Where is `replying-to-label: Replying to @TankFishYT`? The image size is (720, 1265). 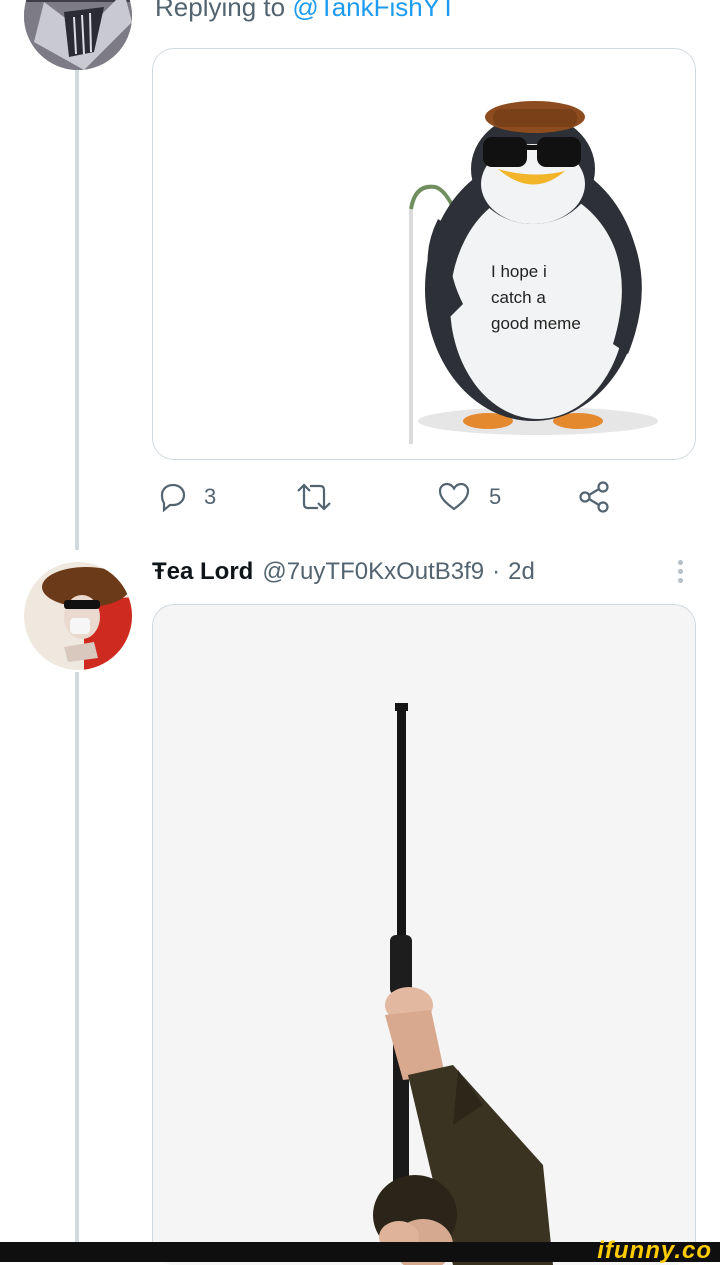 replying-to-label: Replying to @TankFishYT is located at coordinates (305, 11).